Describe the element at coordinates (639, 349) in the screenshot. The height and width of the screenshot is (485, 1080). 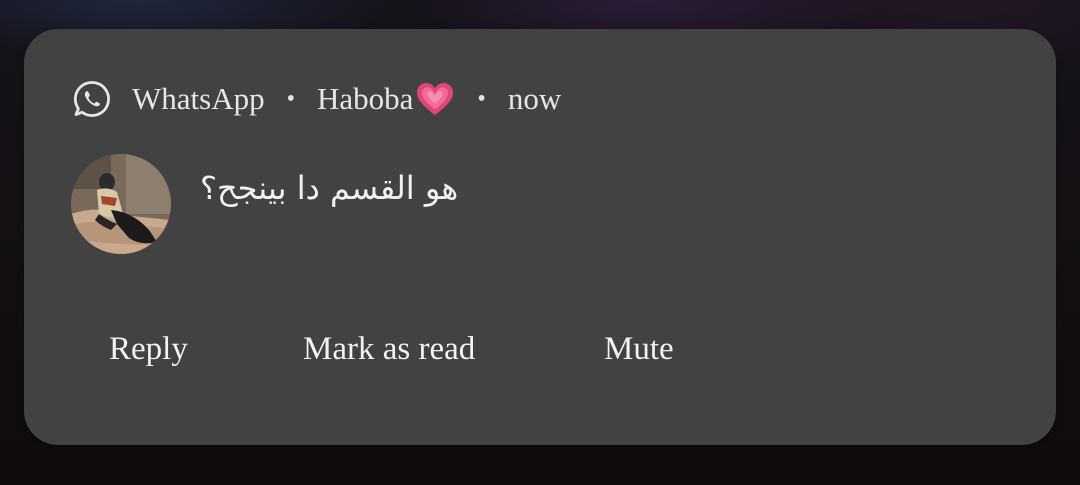
I see `mute-button: Mute` at that location.